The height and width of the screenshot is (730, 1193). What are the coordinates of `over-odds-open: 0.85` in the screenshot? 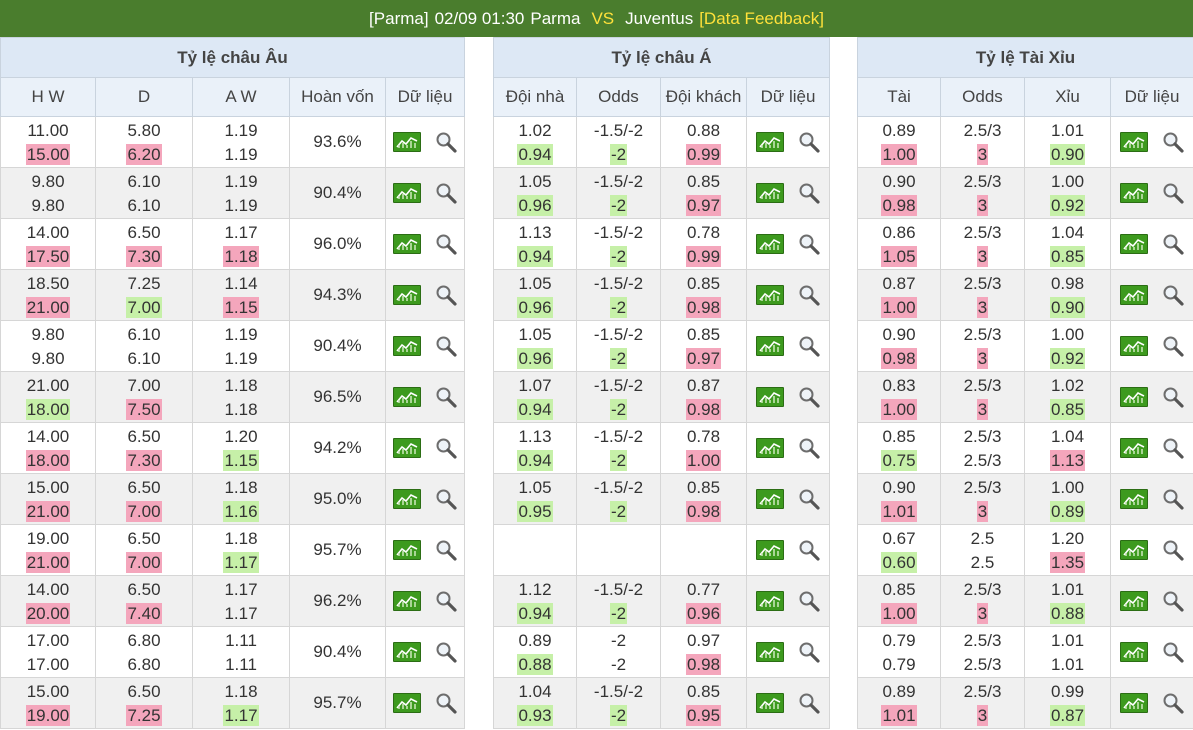 It's located at (899, 589).